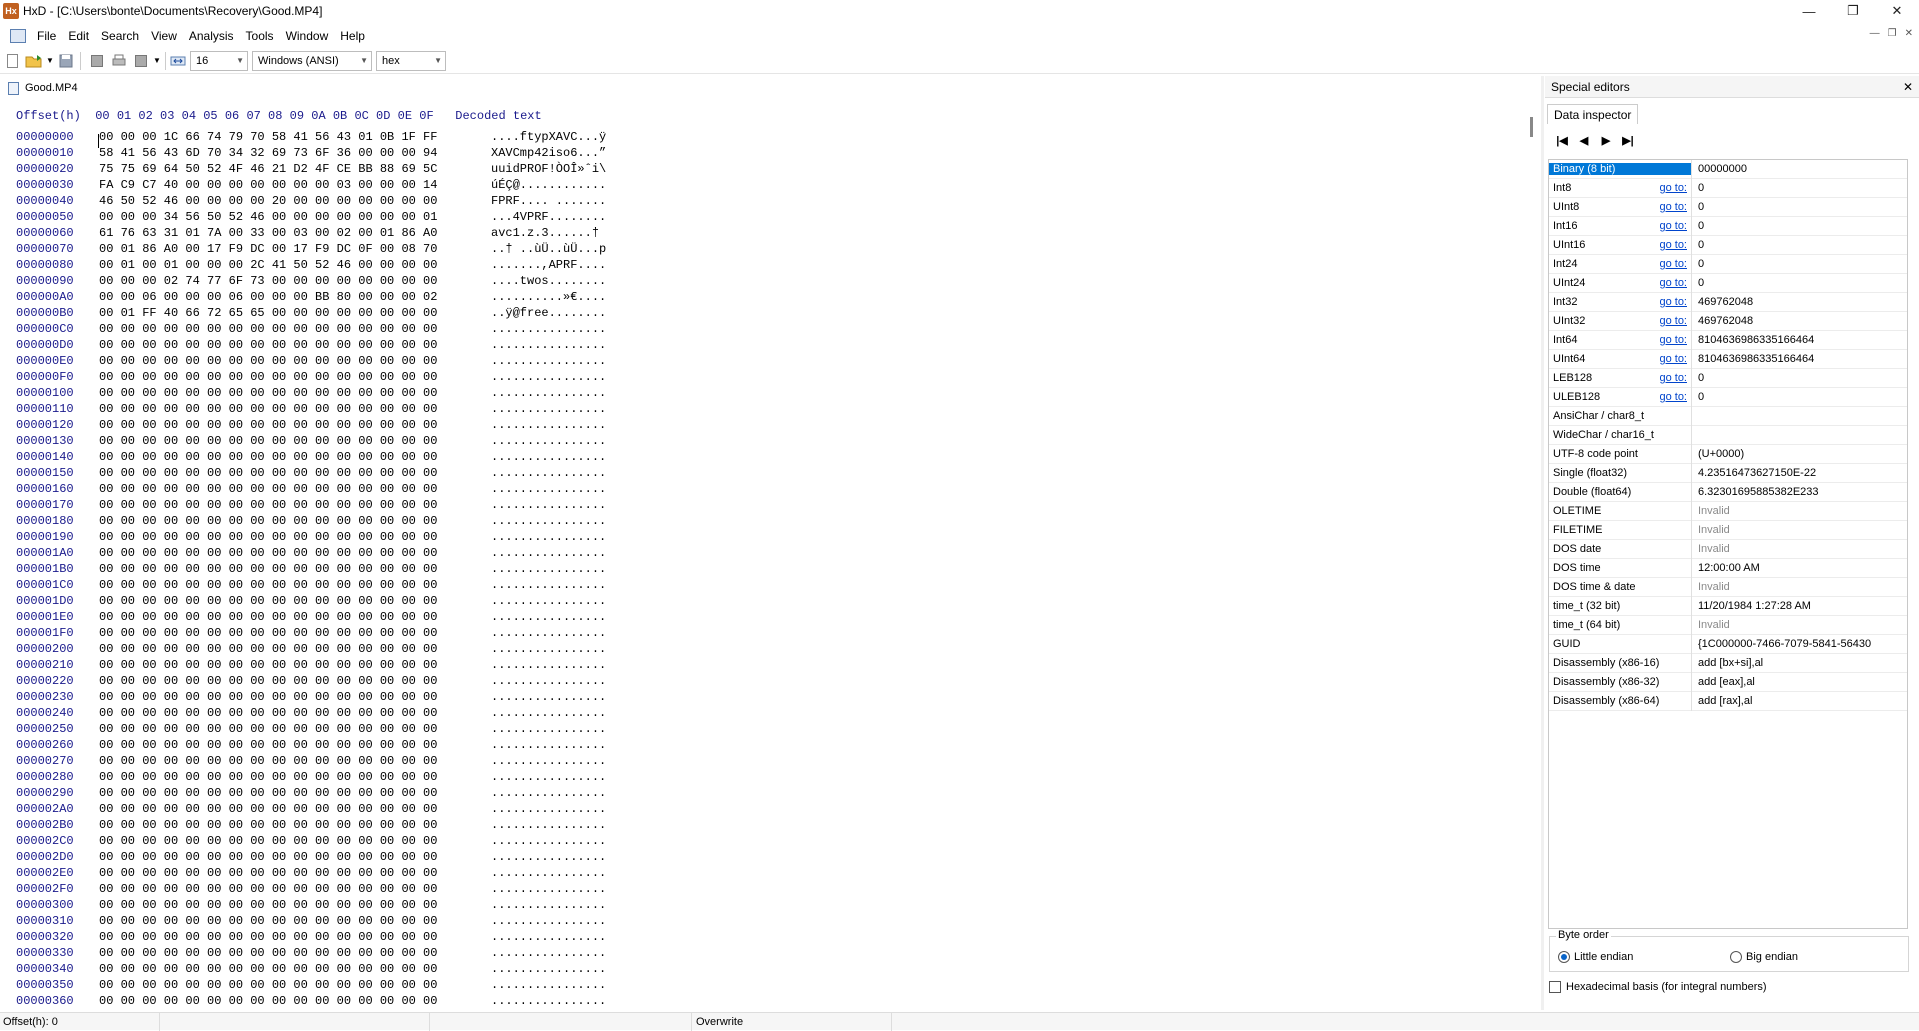 This screenshot has height=1031, width=1919. I want to click on row-decoded-text: ..† ..ùÜ..ùÜ...p, so click(548, 249).